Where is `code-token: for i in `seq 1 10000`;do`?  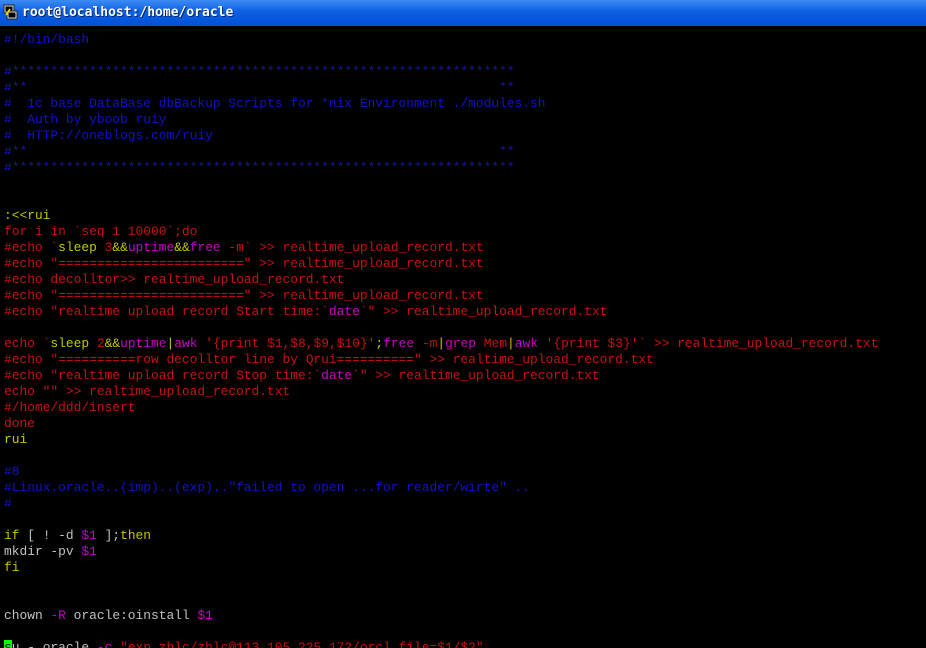 code-token: for i in `seq 1 10000`;do is located at coordinates (101, 231).